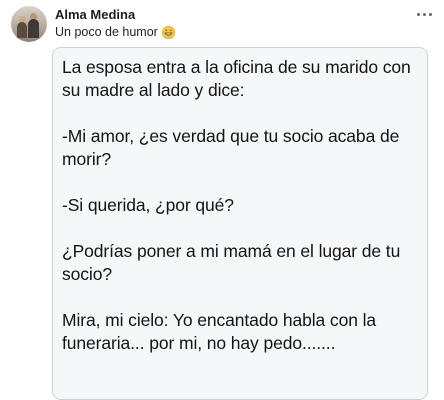 Image resolution: width=444 pixels, height=400 pixels. Describe the element at coordinates (222, 24) in the screenshot. I see `post-header: Alma Medina Un poco de humor` at that location.